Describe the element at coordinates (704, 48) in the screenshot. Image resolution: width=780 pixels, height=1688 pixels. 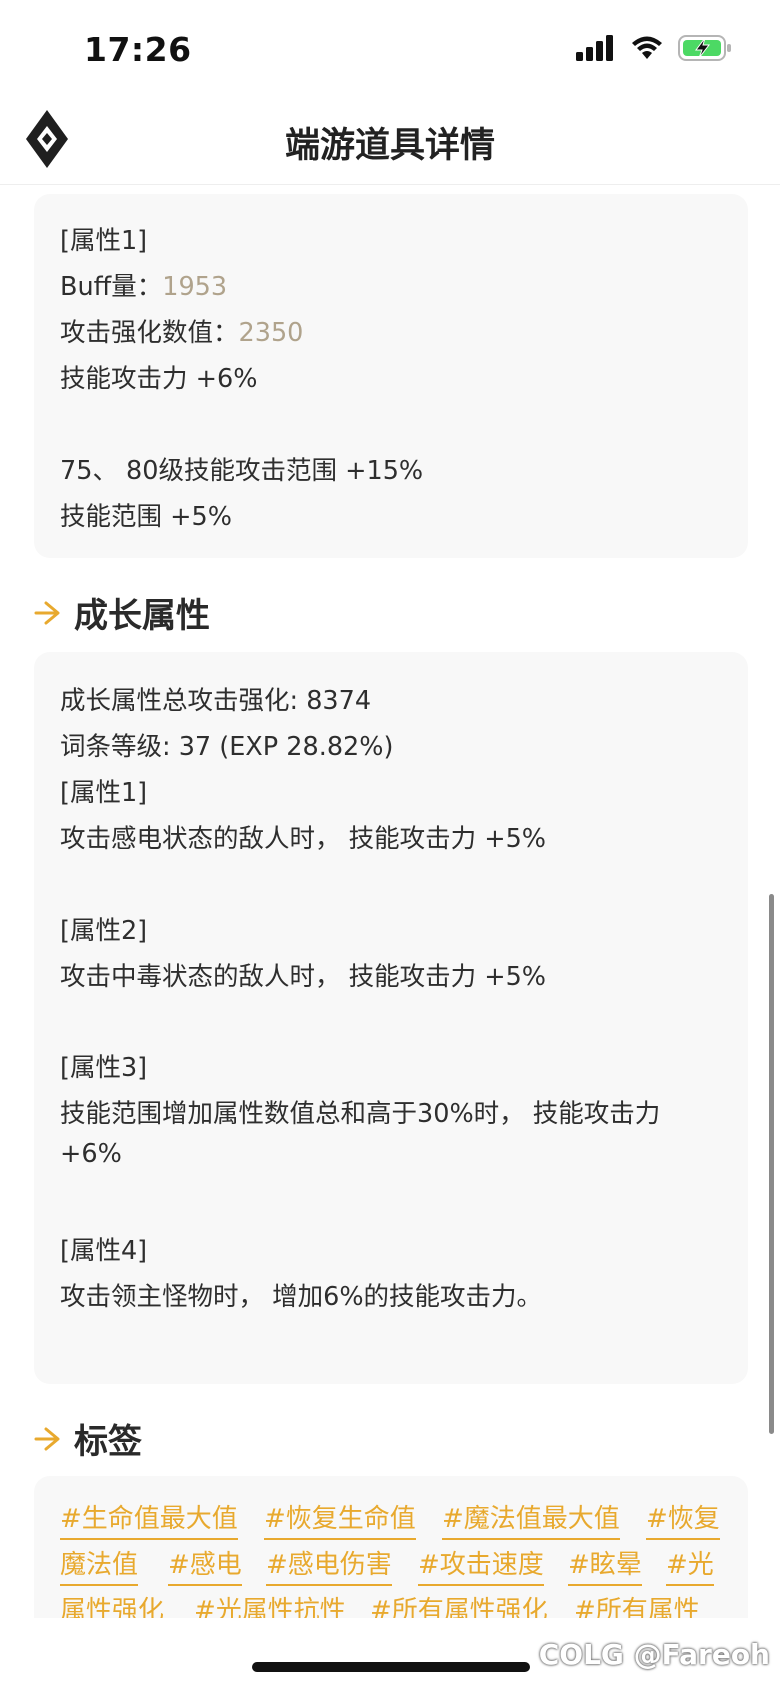
I see `battery-charging-icon` at that location.